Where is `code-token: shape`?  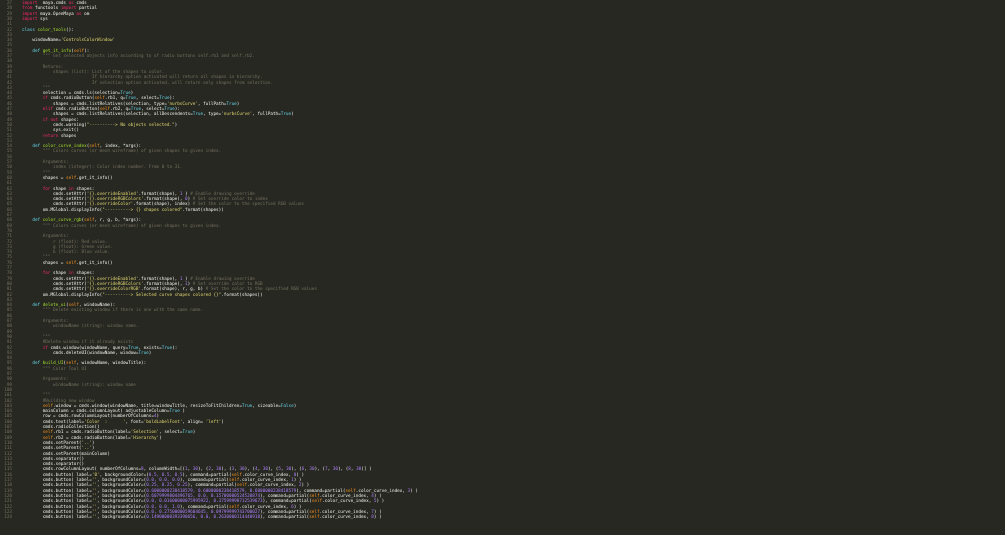 code-token: shape is located at coordinates (59, 189).